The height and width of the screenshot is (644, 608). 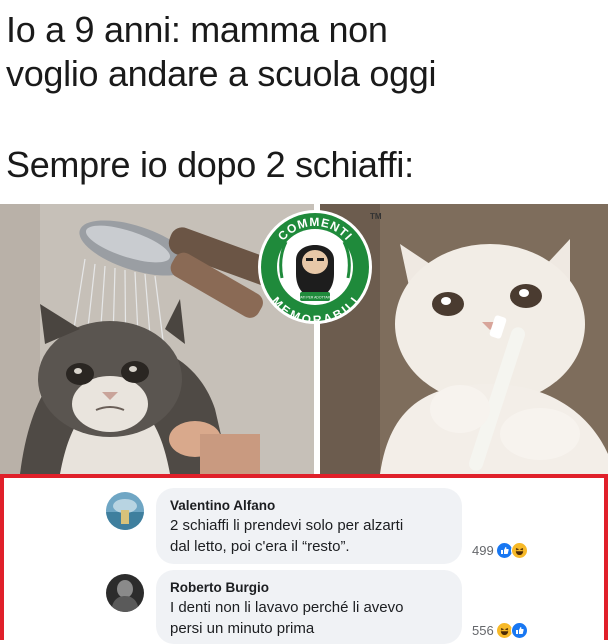 What do you see at coordinates (197, 29) in the screenshot?
I see `meme-caption-line-1: Io a 9 anni: mamma non` at bounding box center [197, 29].